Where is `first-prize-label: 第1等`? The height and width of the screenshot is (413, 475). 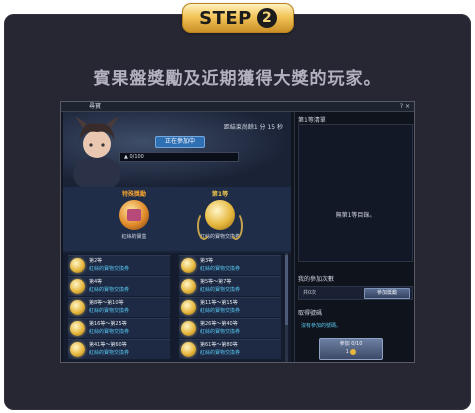
first-prize-label: 第1等 is located at coordinates (220, 194).